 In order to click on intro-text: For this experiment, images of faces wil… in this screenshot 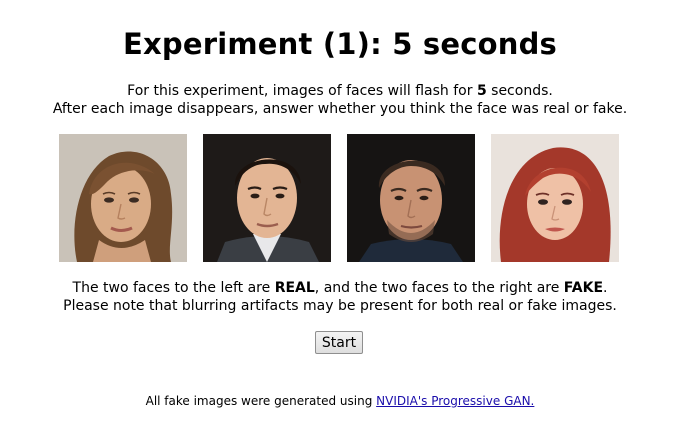, I will do `click(340, 100)`.